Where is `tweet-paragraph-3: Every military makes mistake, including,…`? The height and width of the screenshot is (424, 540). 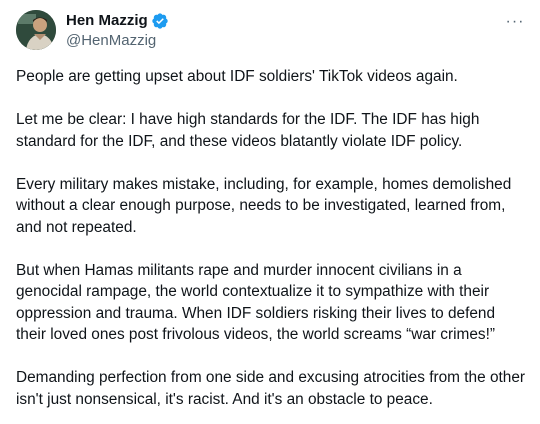
tweet-paragraph-3: Every military makes mistake, including,… is located at coordinates (264, 205).